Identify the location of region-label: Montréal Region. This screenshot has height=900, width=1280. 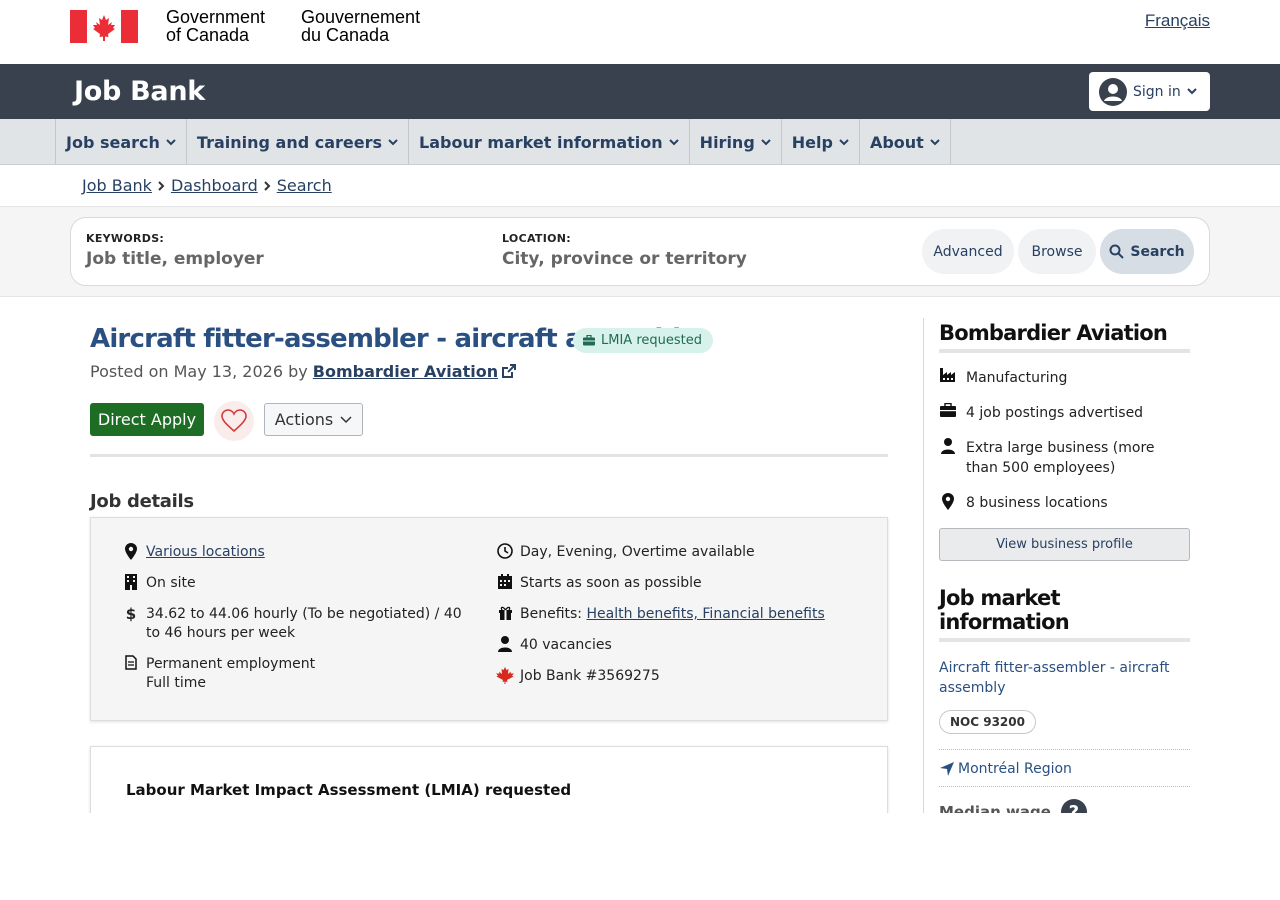
(1015, 769).